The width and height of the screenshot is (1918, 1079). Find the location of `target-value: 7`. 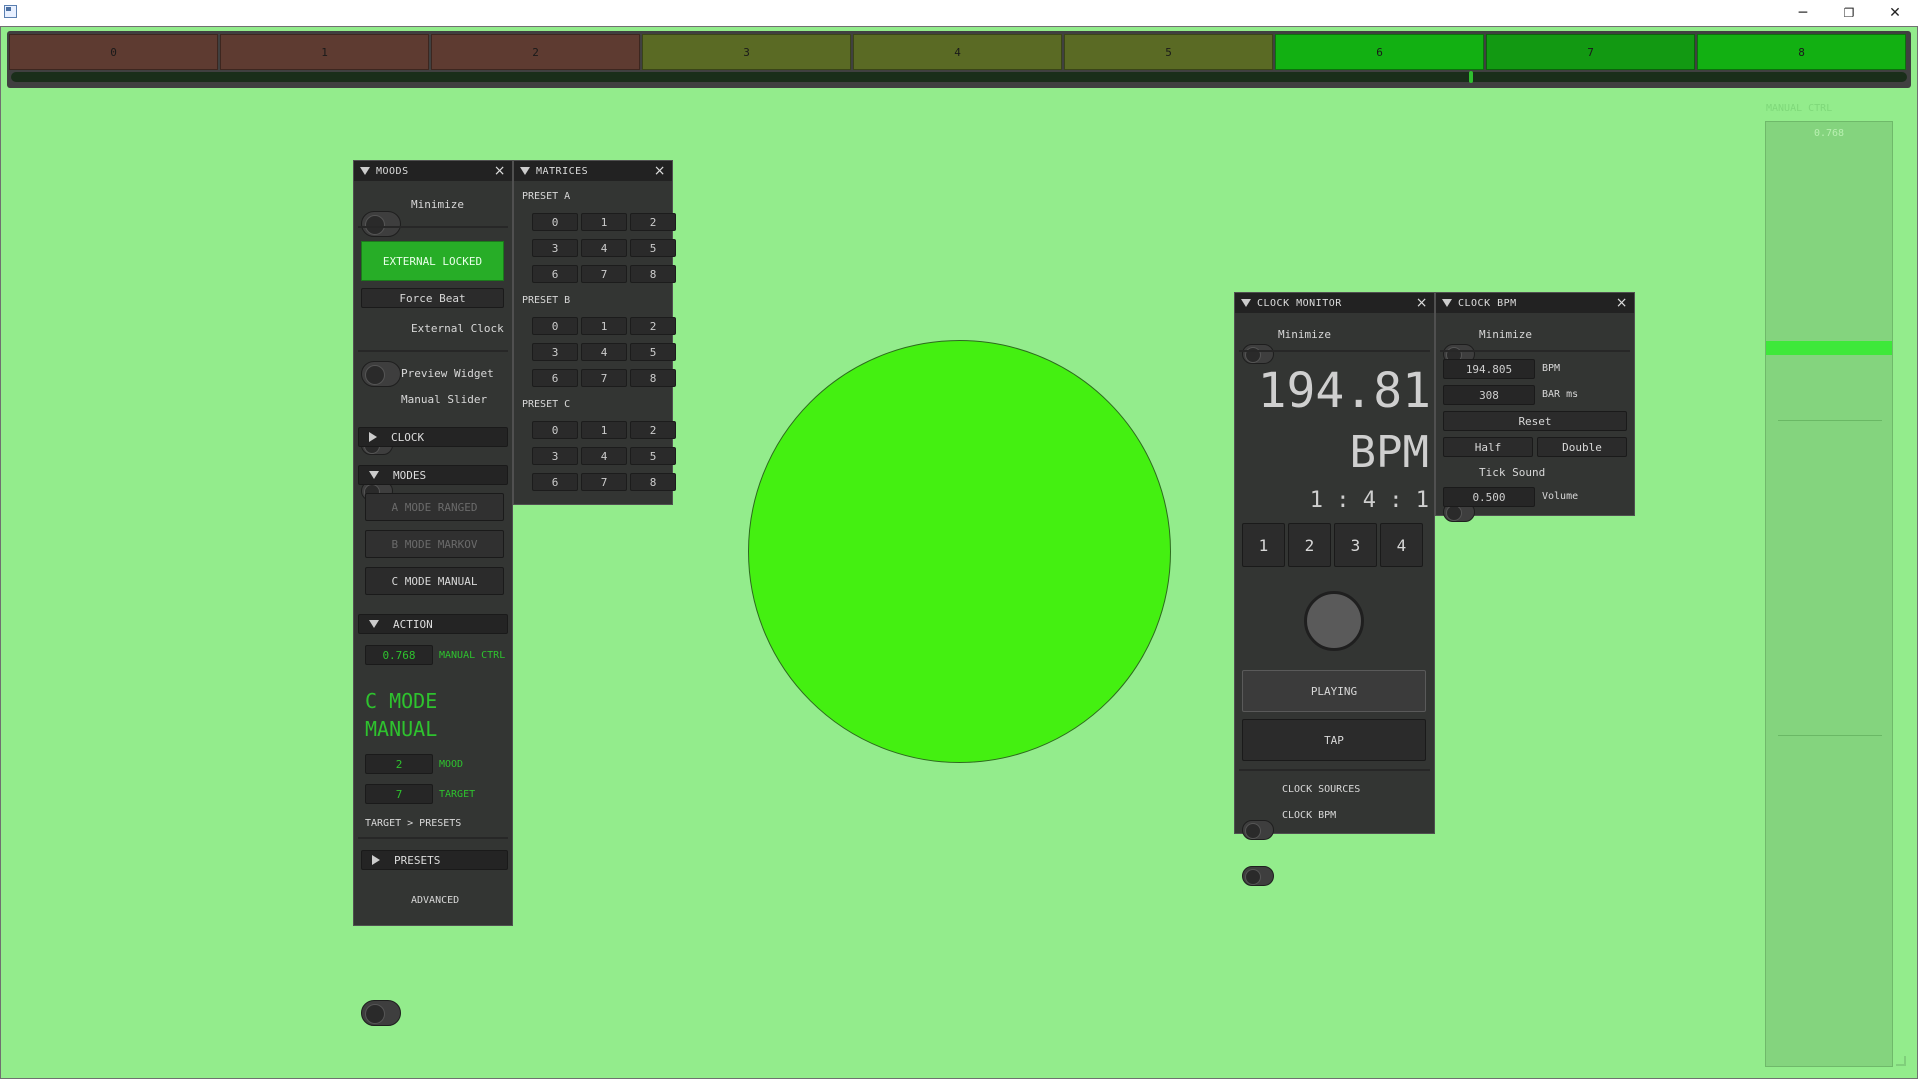

target-value: 7 is located at coordinates (399, 794).